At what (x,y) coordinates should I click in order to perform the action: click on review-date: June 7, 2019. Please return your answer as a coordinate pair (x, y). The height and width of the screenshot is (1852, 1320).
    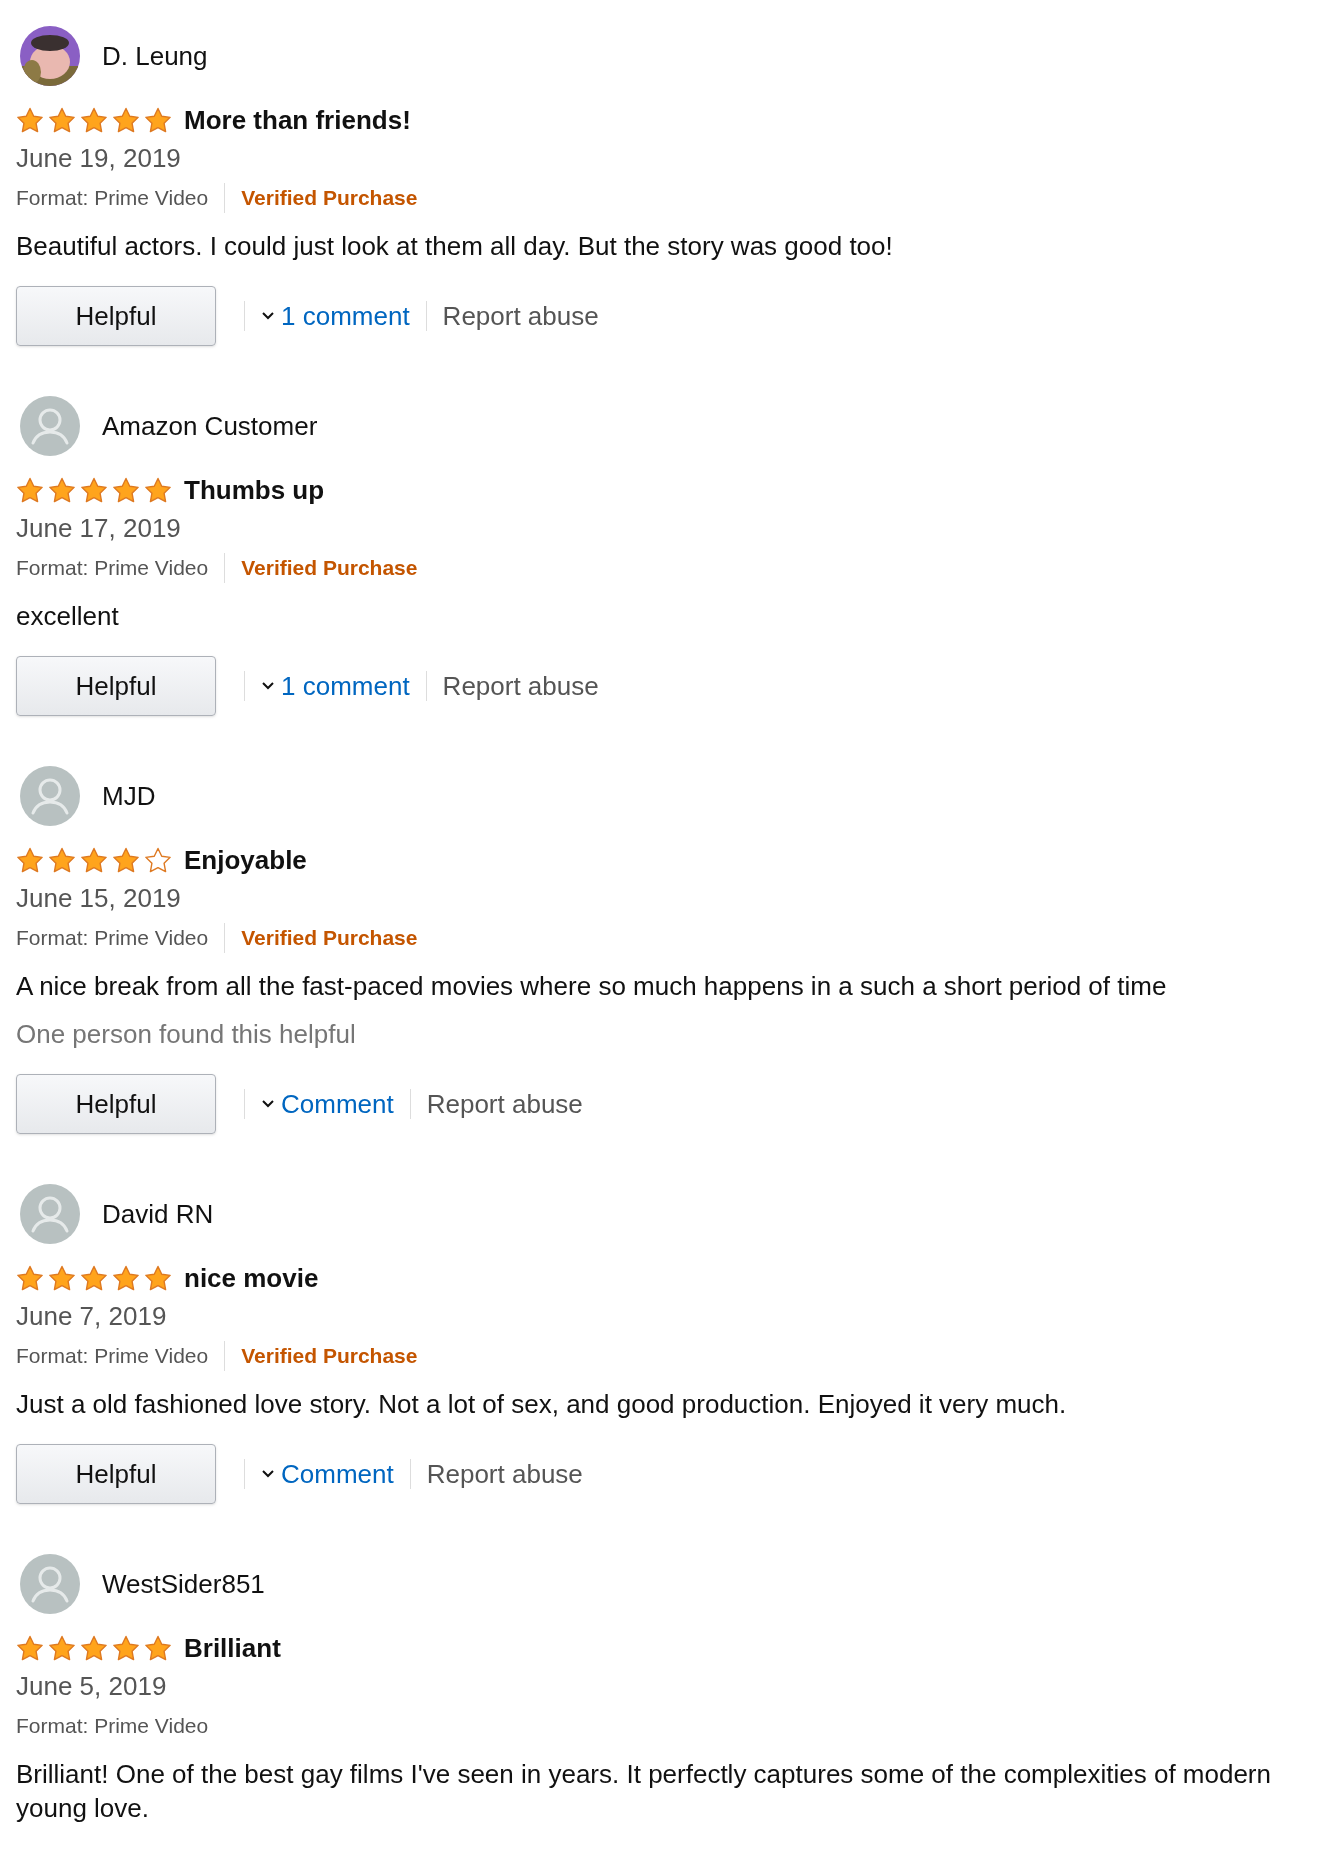
    Looking at the image, I should click on (91, 1316).